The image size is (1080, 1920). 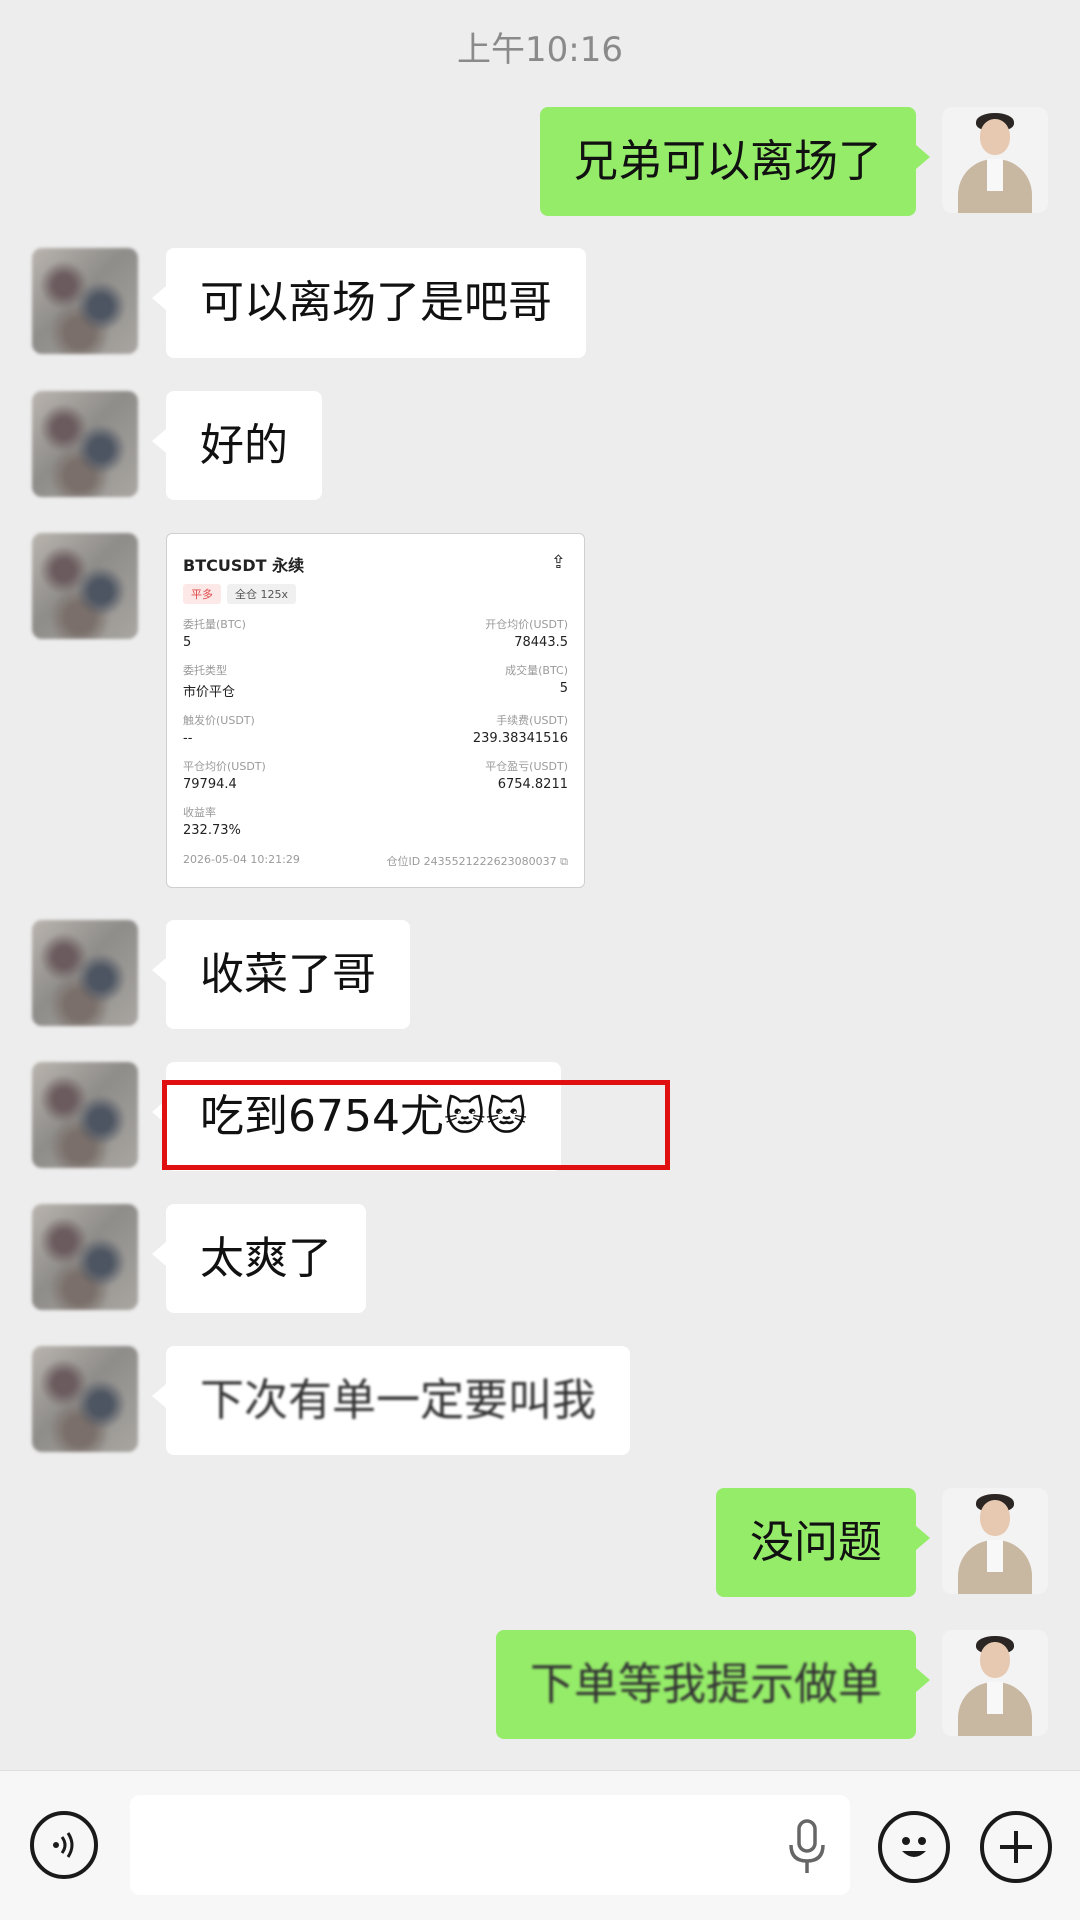 I want to click on input-bar, so click(x=540, y=1845).